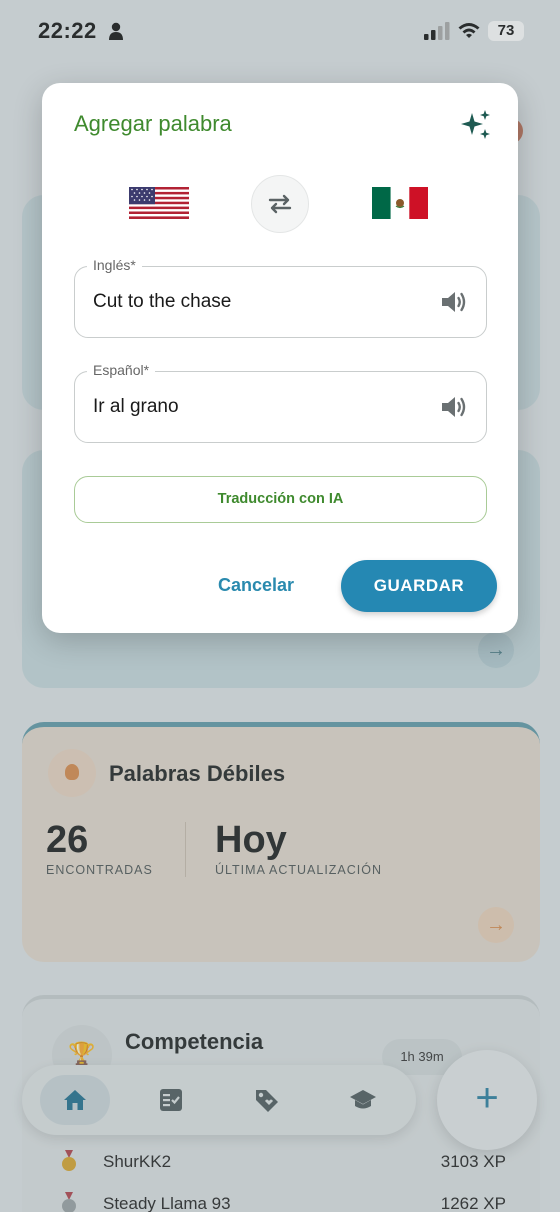 This screenshot has width=560, height=1212. I want to click on ai-translate-button: Traducción con IA, so click(280, 499).